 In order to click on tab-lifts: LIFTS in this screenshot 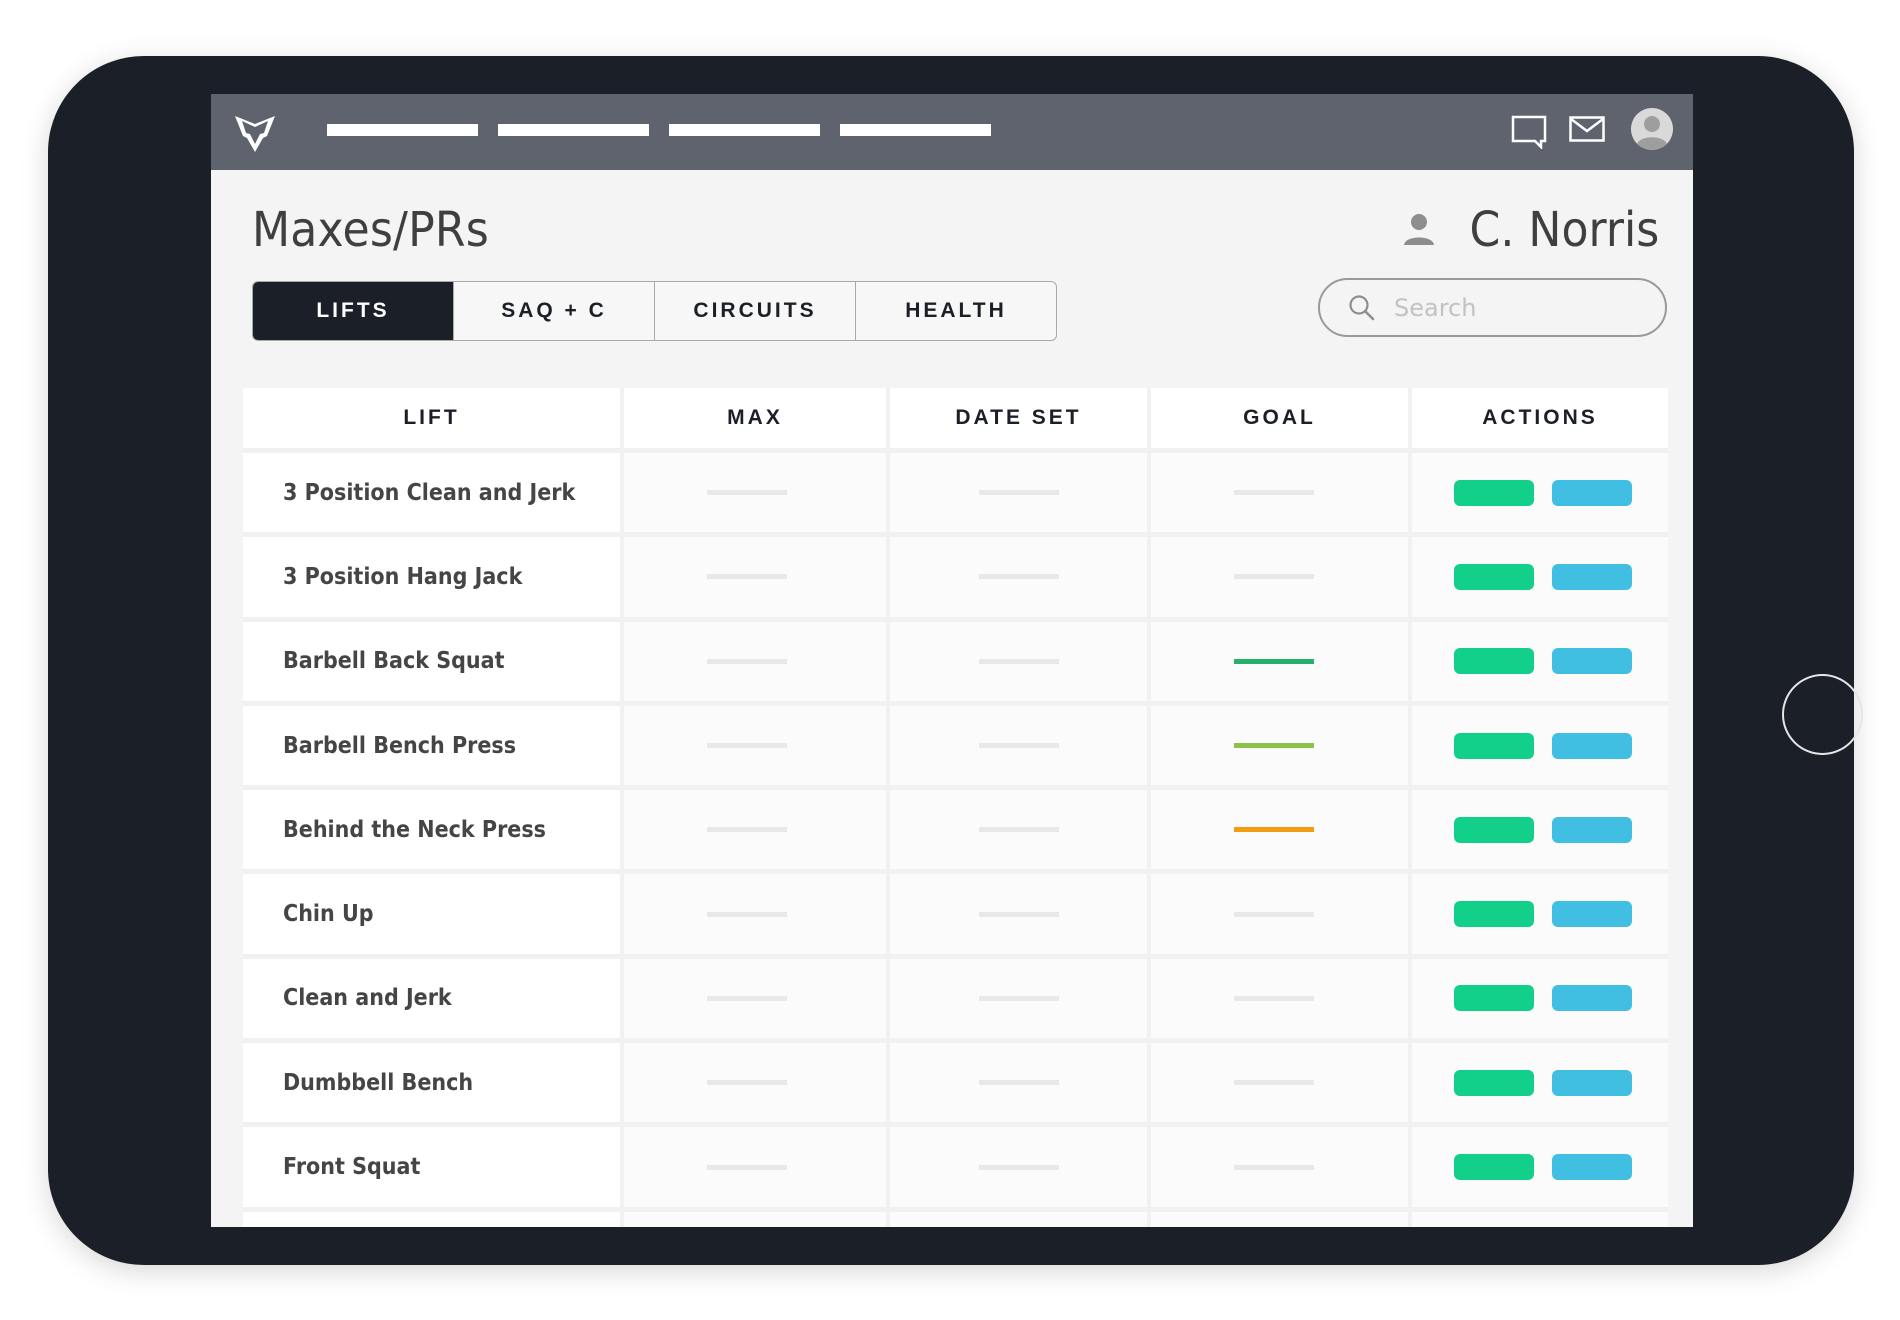, I will do `click(353, 311)`.